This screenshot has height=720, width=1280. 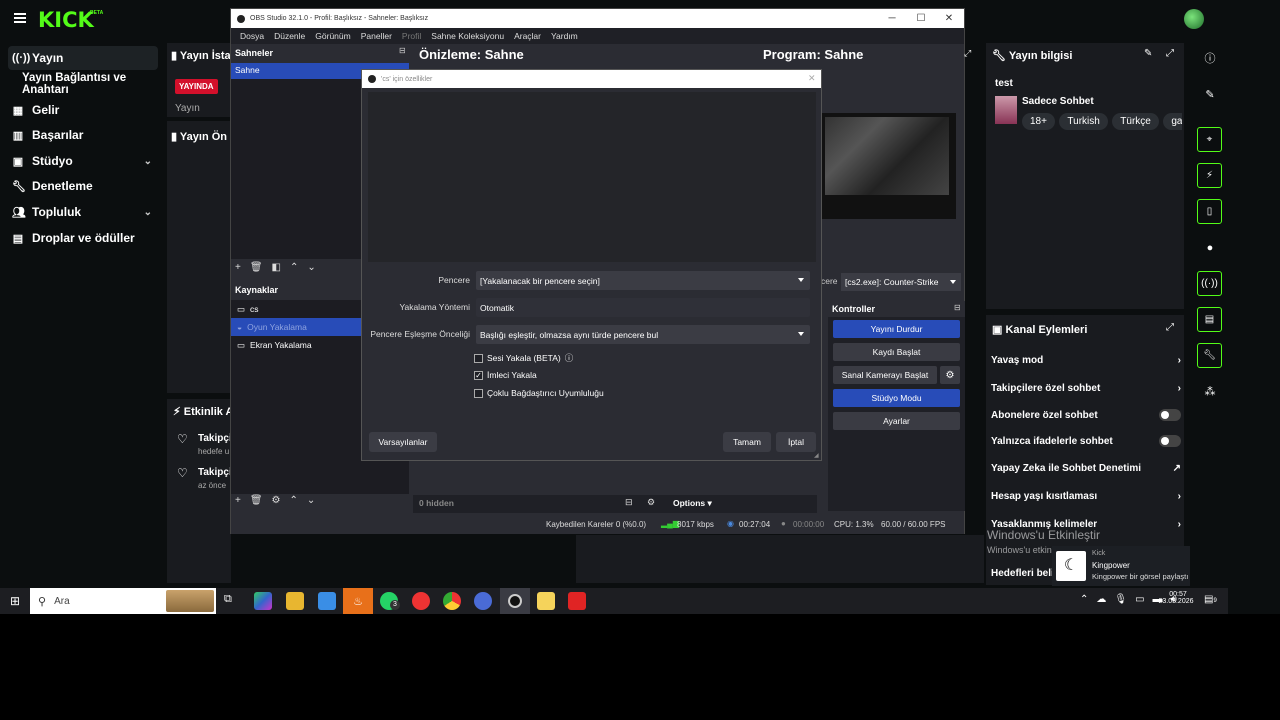 I want to click on help-icon: ⓘ, so click(x=569, y=358).